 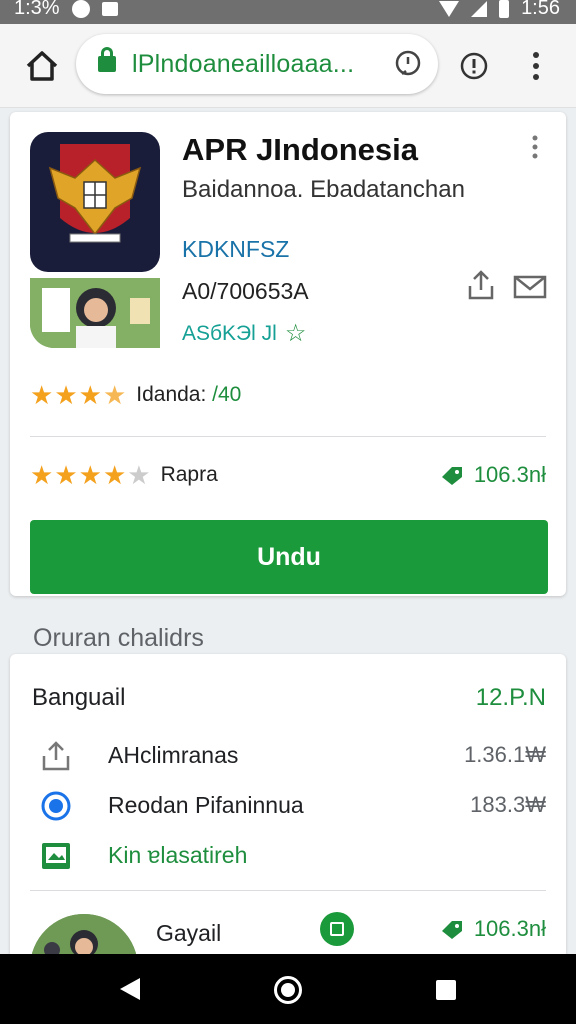 What do you see at coordinates (446, 990) in the screenshot?
I see `recent-apps-icon` at bounding box center [446, 990].